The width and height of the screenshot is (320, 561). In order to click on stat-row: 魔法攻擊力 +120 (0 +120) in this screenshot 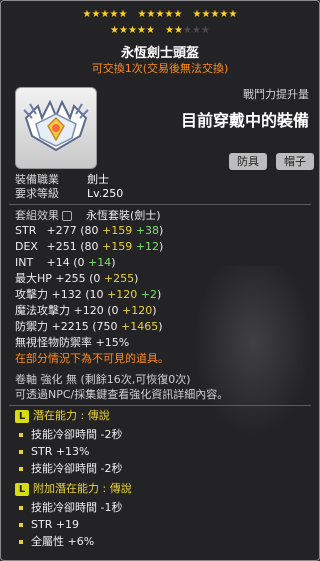, I will do `click(86, 310)`.